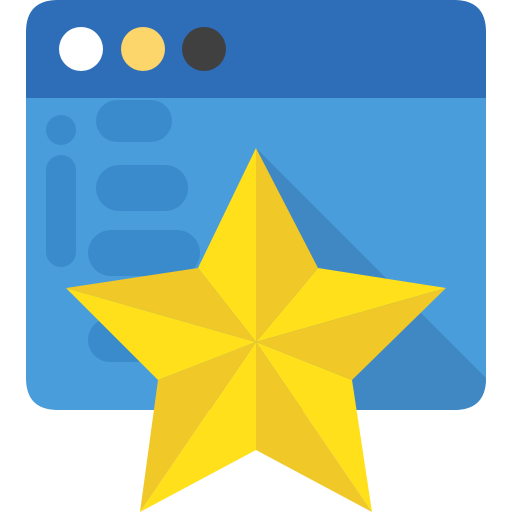 The height and width of the screenshot is (512, 512). Describe the element at coordinates (61, 130) in the screenshot. I see `content-dot` at that location.